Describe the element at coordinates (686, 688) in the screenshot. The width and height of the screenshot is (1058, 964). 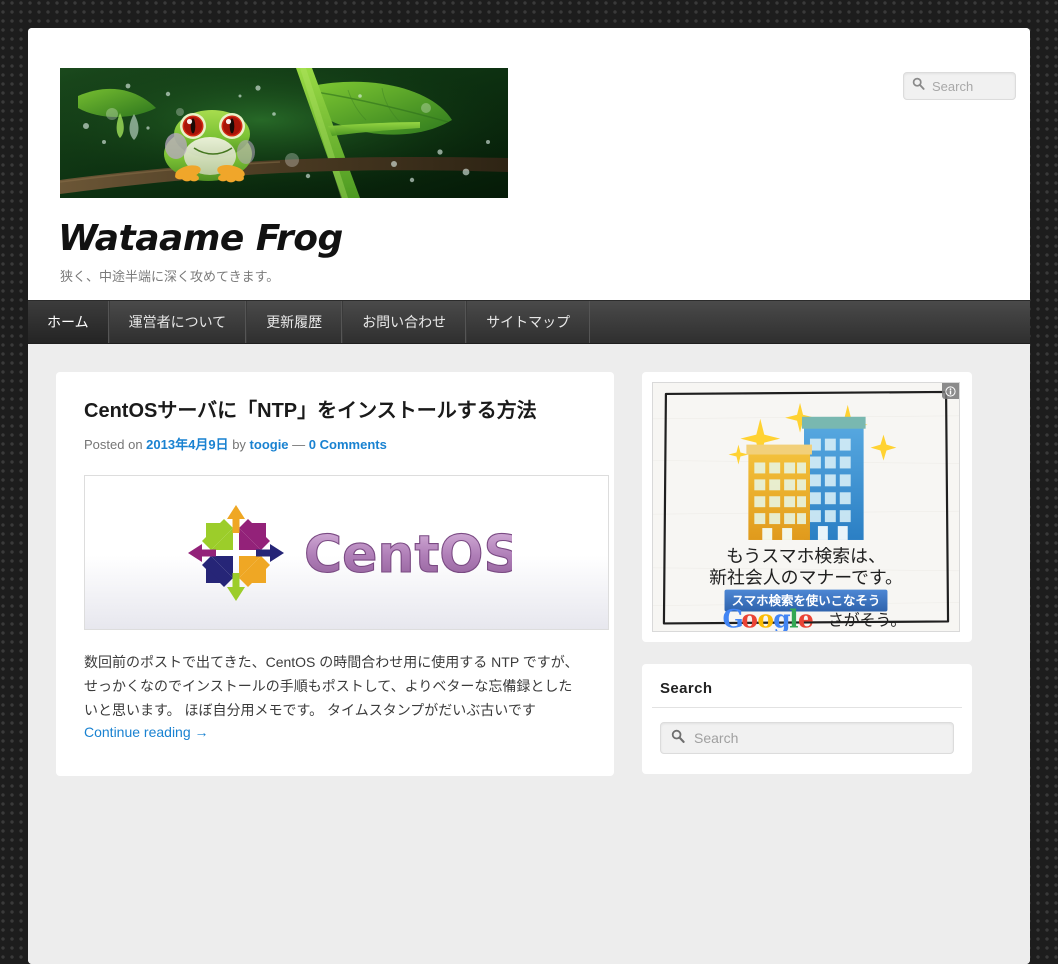
I see `search-widget-title: Search` at that location.